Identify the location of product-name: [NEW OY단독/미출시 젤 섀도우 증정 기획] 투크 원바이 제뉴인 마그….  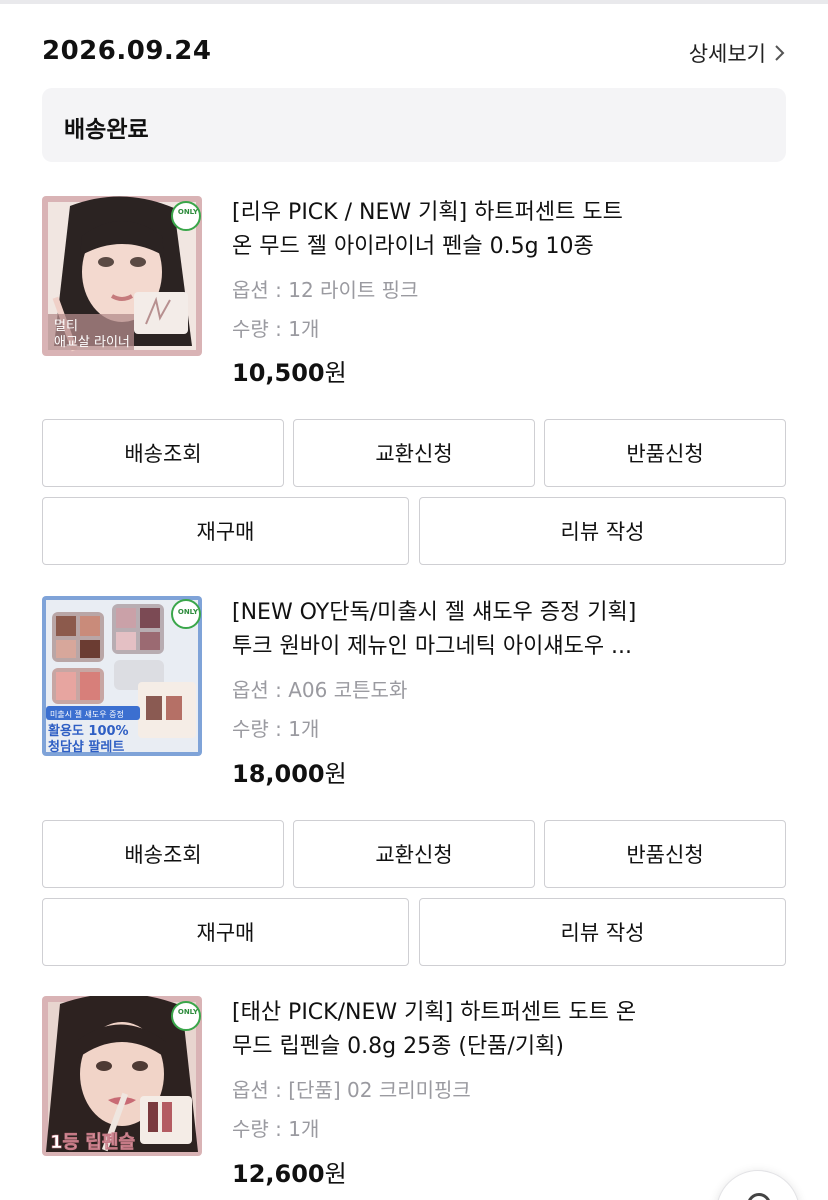
(492, 630).